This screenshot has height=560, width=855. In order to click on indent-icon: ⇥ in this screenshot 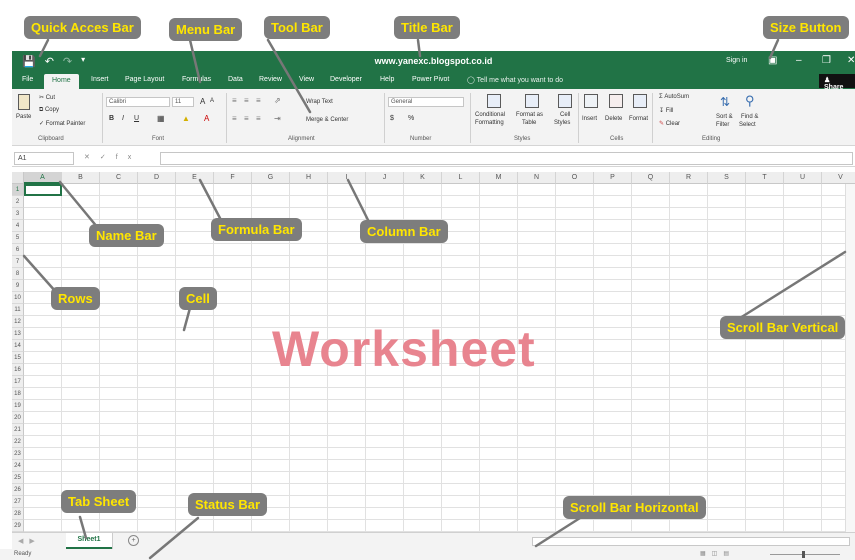, I will do `click(277, 118)`.